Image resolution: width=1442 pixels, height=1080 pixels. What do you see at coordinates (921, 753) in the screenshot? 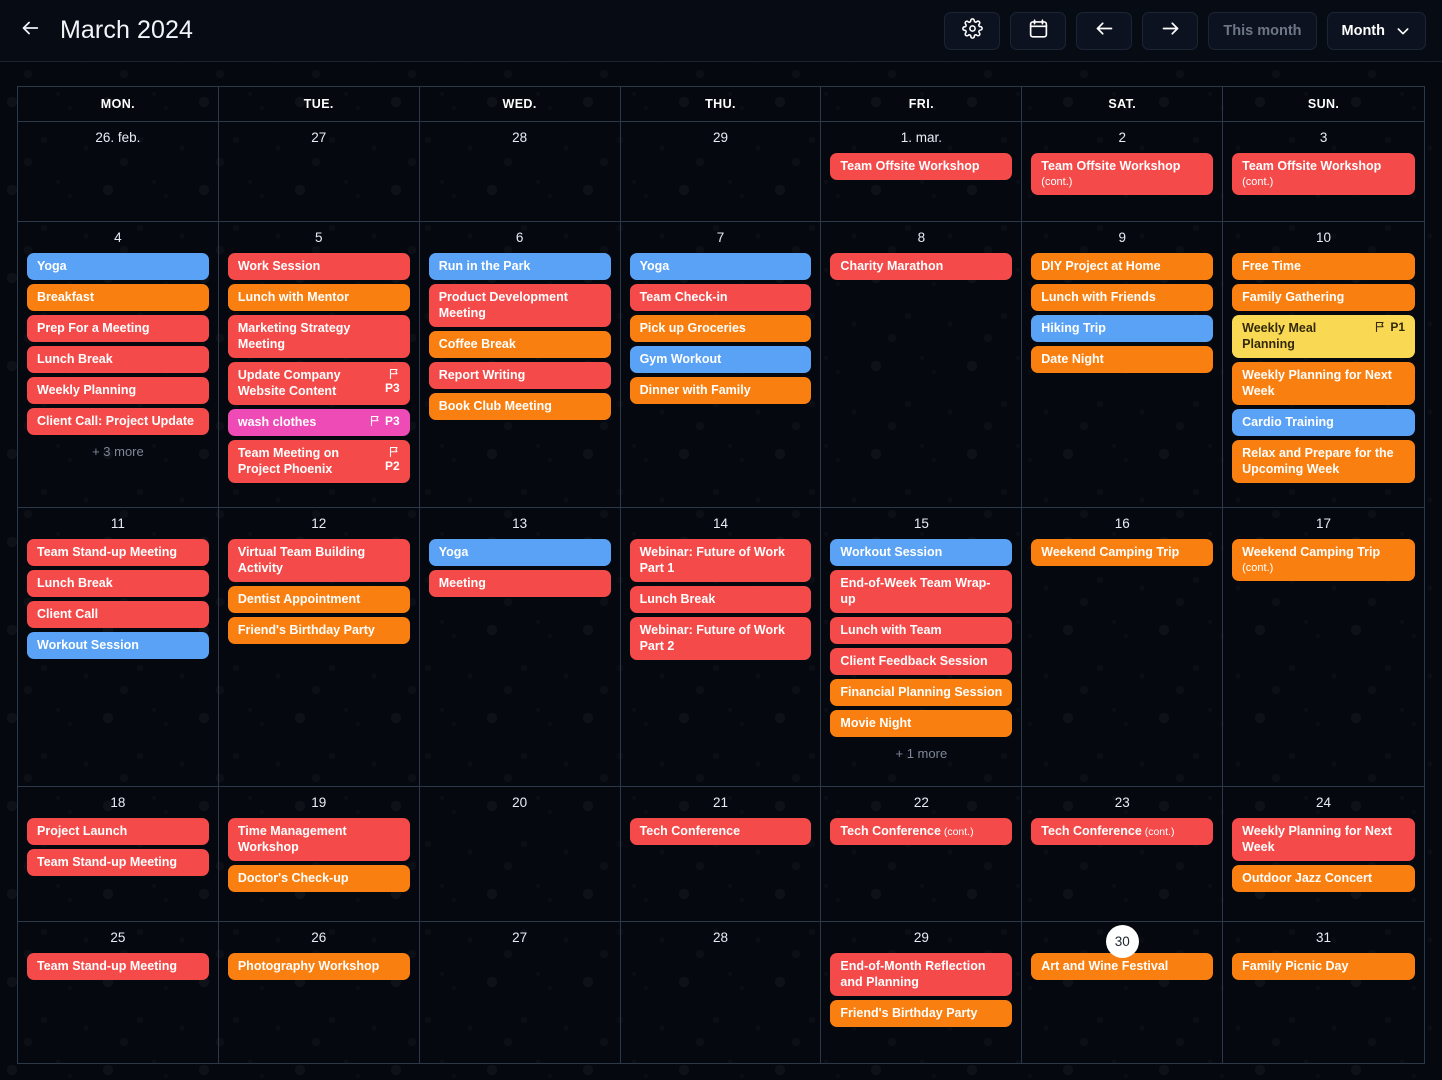
I see `show-more-events-link: + 1 more` at bounding box center [921, 753].